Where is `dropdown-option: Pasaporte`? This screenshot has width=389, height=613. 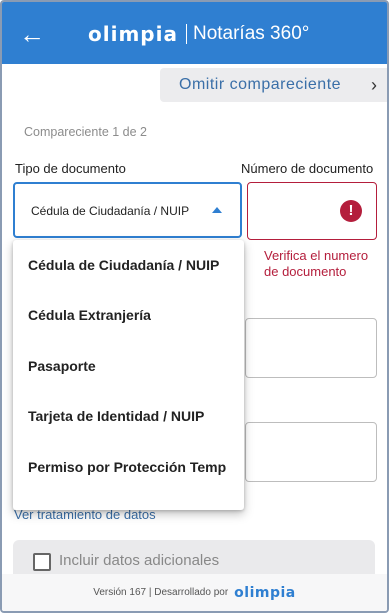
dropdown-option: Pasaporte is located at coordinates (128, 366).